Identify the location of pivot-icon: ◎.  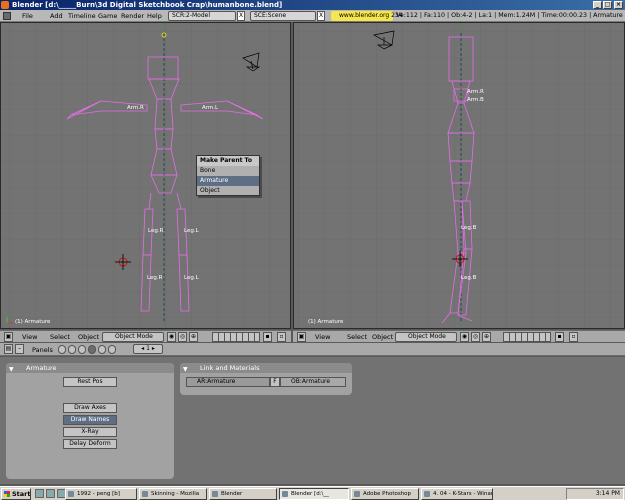
(182, 337).